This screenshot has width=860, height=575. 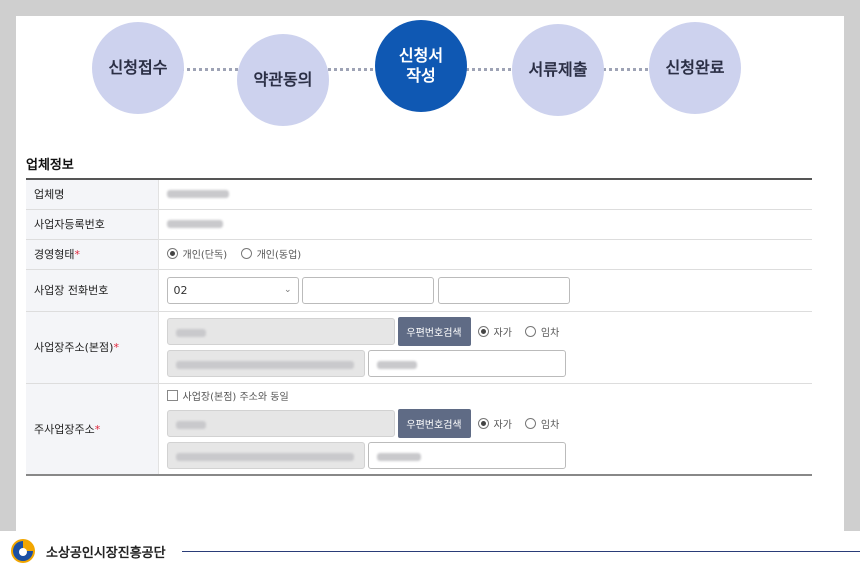 I want to click on step-terms-agree: 약관동의, so click(x=283, y=80).